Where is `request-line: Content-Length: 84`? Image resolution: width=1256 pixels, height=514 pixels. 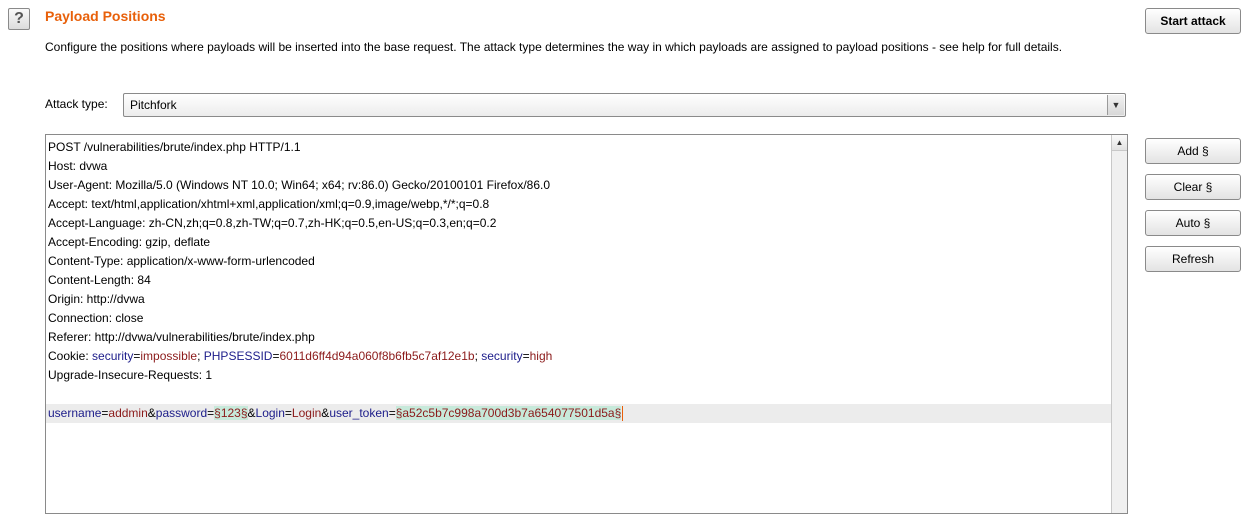
request-line: Content-Length: 84 is located at coordinates (99, 280).